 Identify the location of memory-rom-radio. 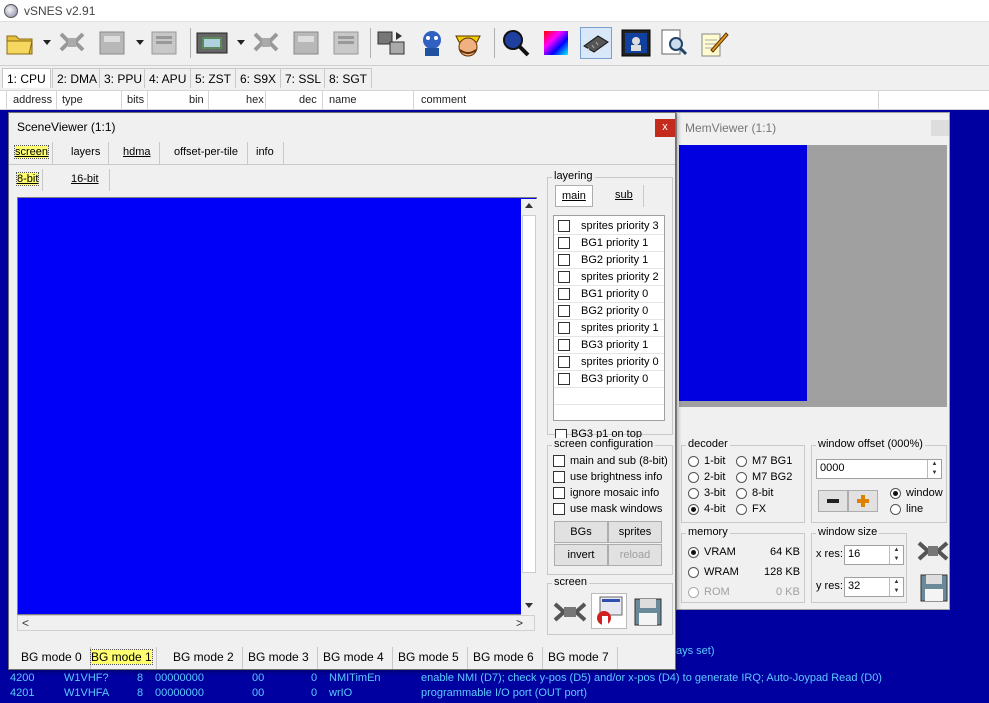
(693, 592).